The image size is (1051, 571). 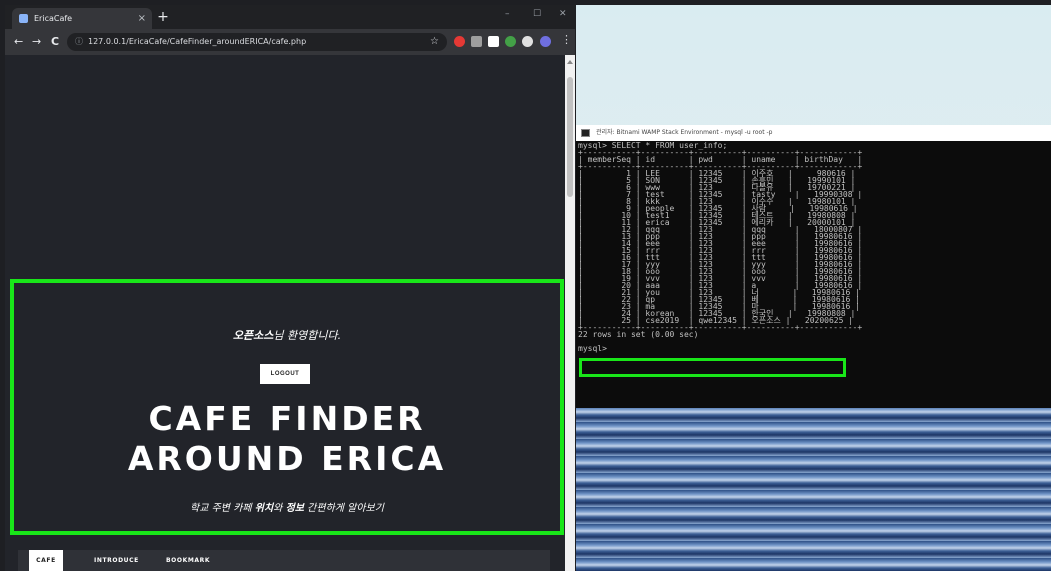 I want to click on extensions-puzzle-icon, so click(x=527, y=41).